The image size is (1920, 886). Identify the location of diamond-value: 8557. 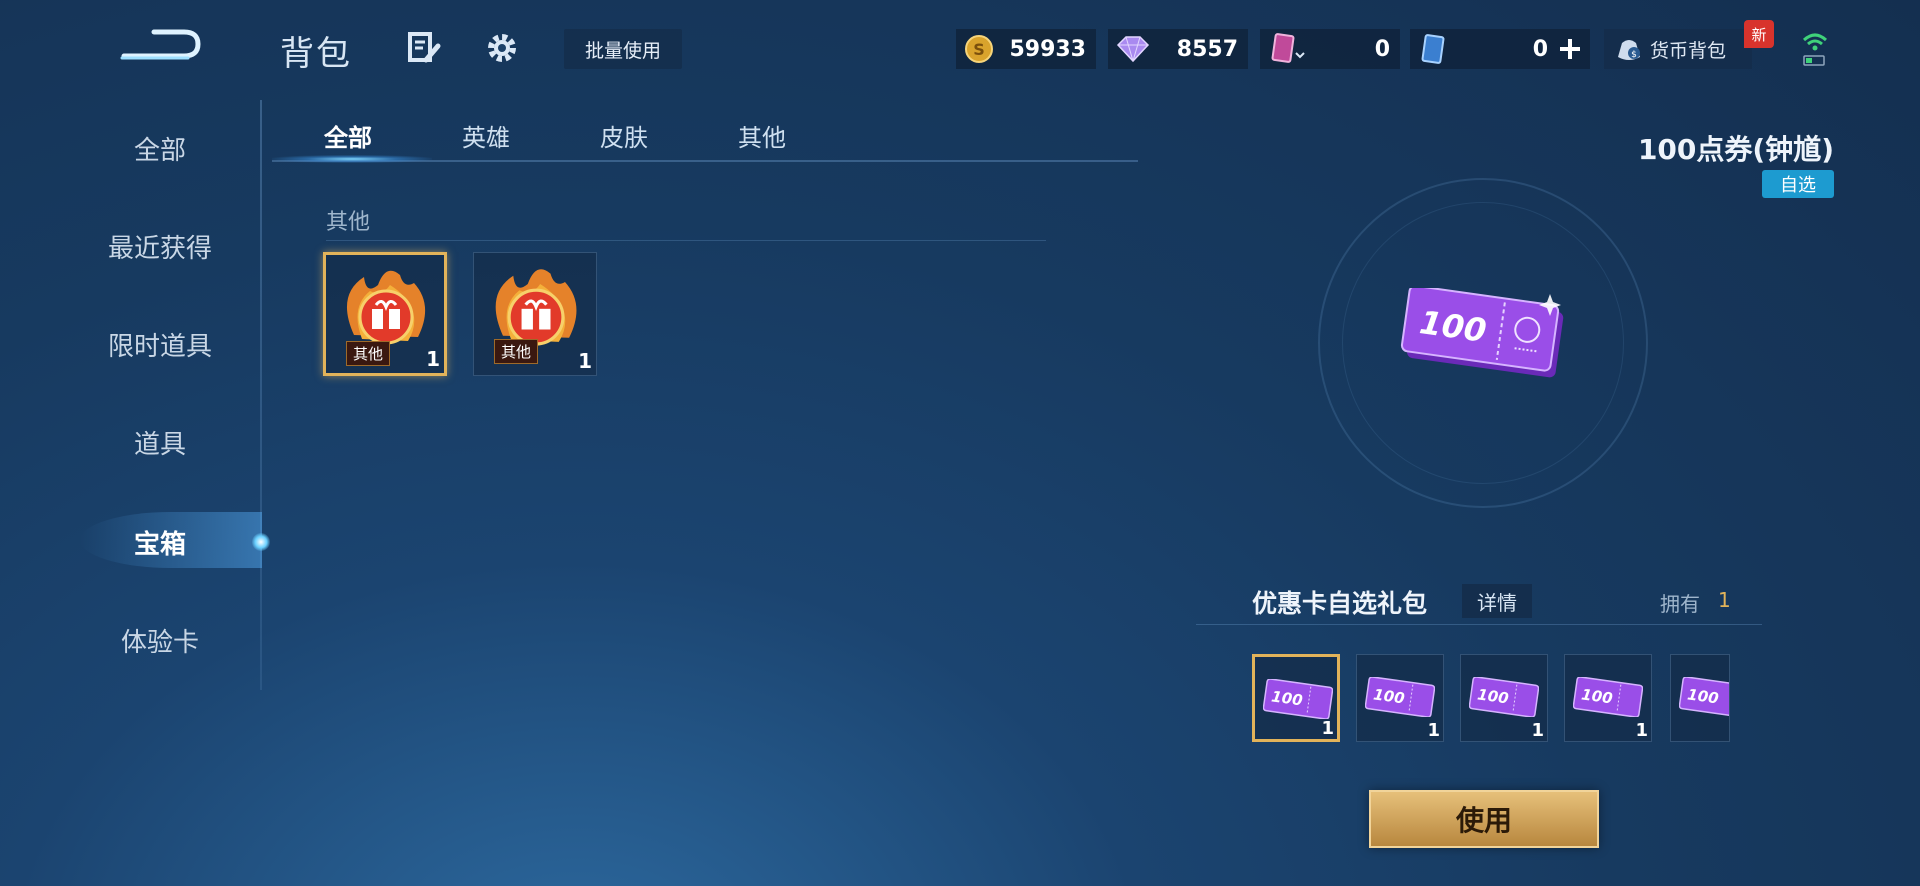
(1207, 49).